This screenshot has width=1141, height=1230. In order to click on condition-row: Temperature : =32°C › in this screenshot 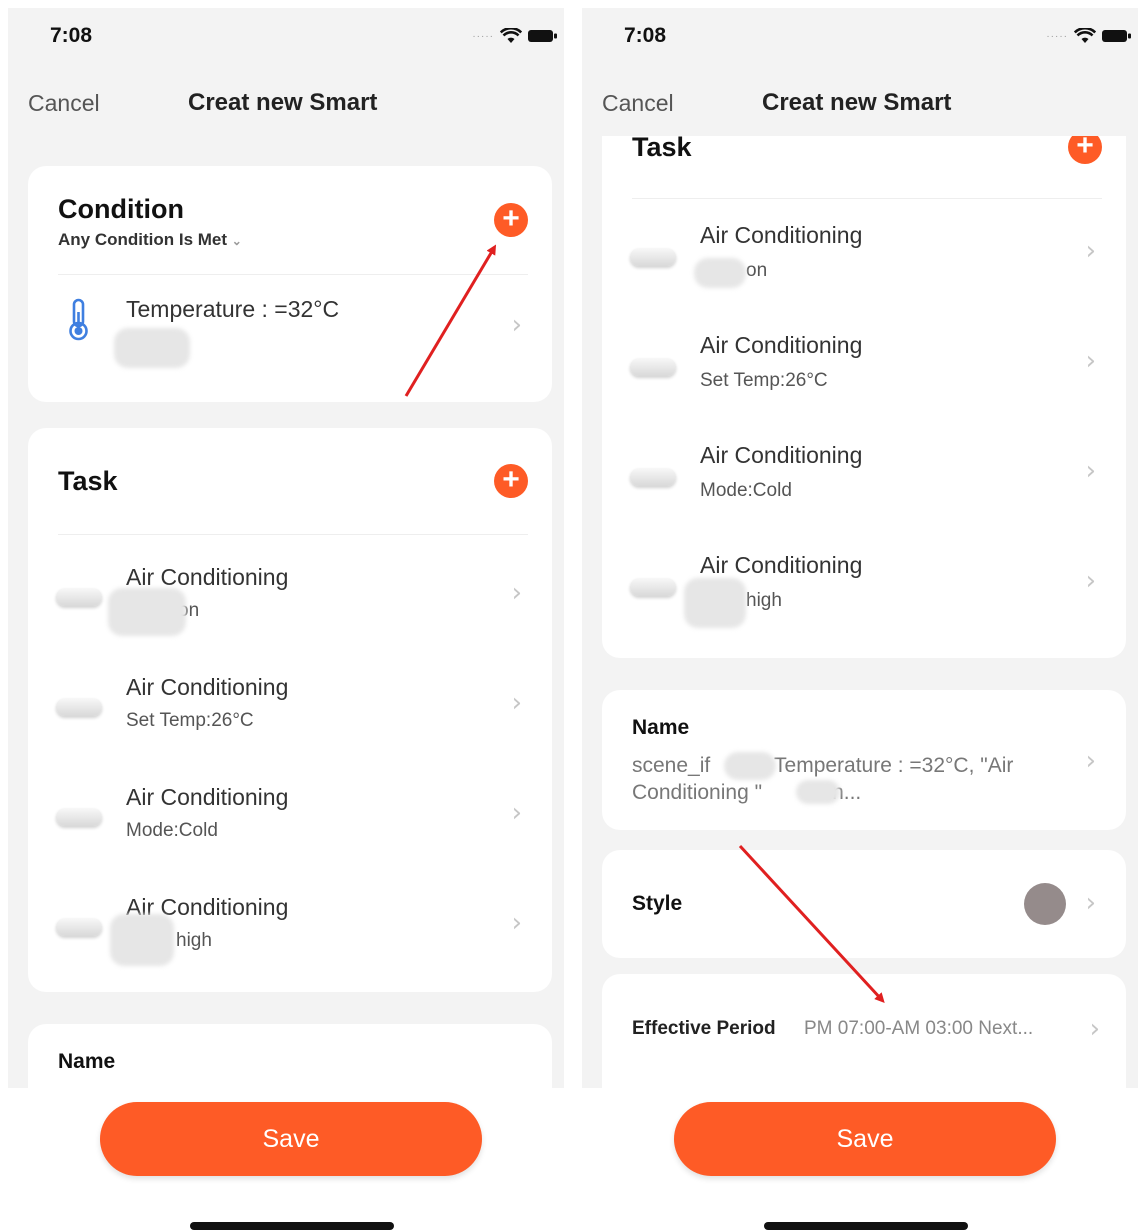, I will do `click(290, 331)`.